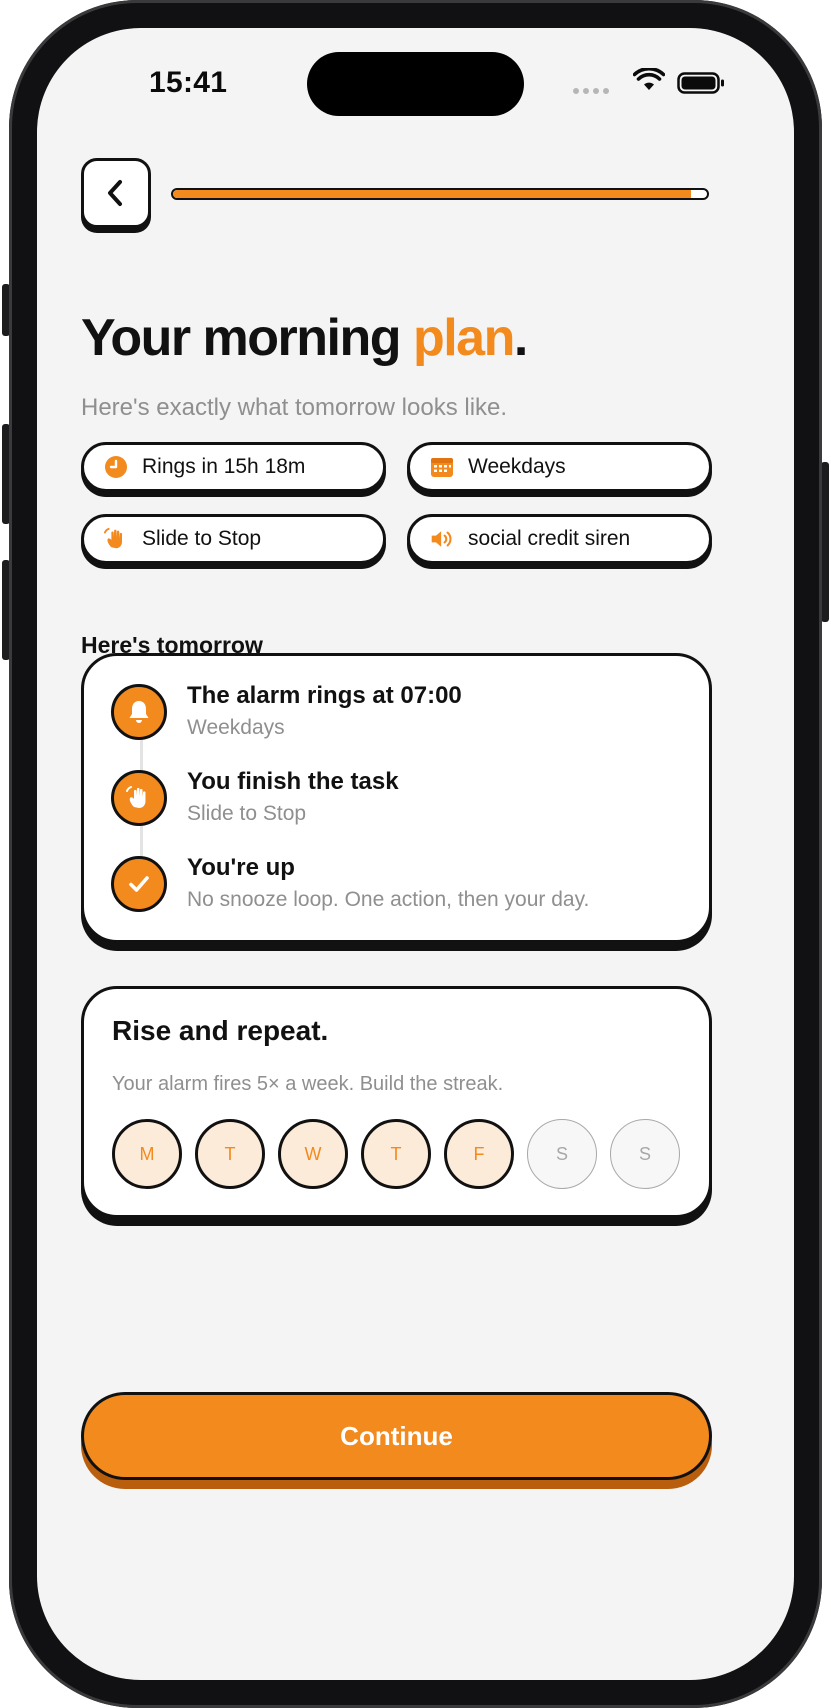  I want to click on timeline-title: You finish the task, so click(293, 781).